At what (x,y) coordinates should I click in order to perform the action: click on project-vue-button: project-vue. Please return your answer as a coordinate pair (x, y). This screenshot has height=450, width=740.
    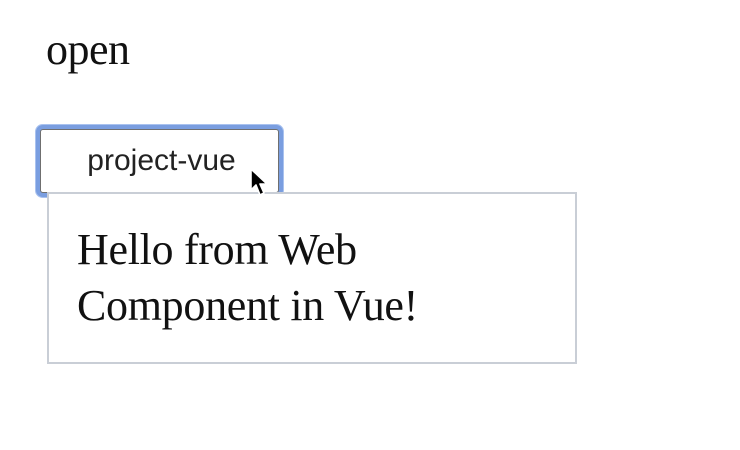
    Looking at the image, I should click on (159, 161).